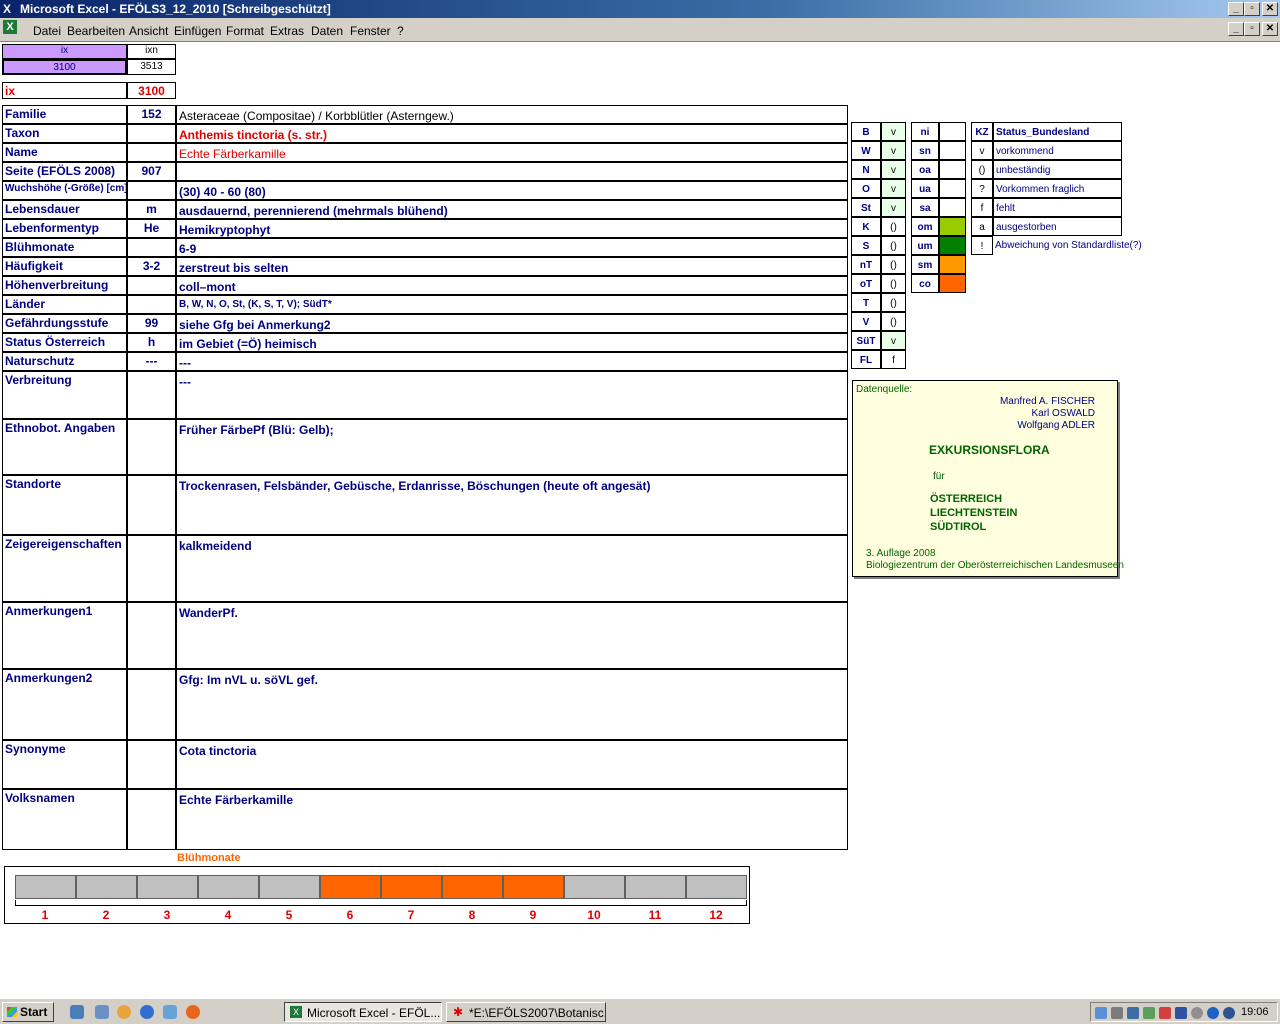 The image size is (1280, 1024). I want to click on start-button: Start, so click(28, 1012).